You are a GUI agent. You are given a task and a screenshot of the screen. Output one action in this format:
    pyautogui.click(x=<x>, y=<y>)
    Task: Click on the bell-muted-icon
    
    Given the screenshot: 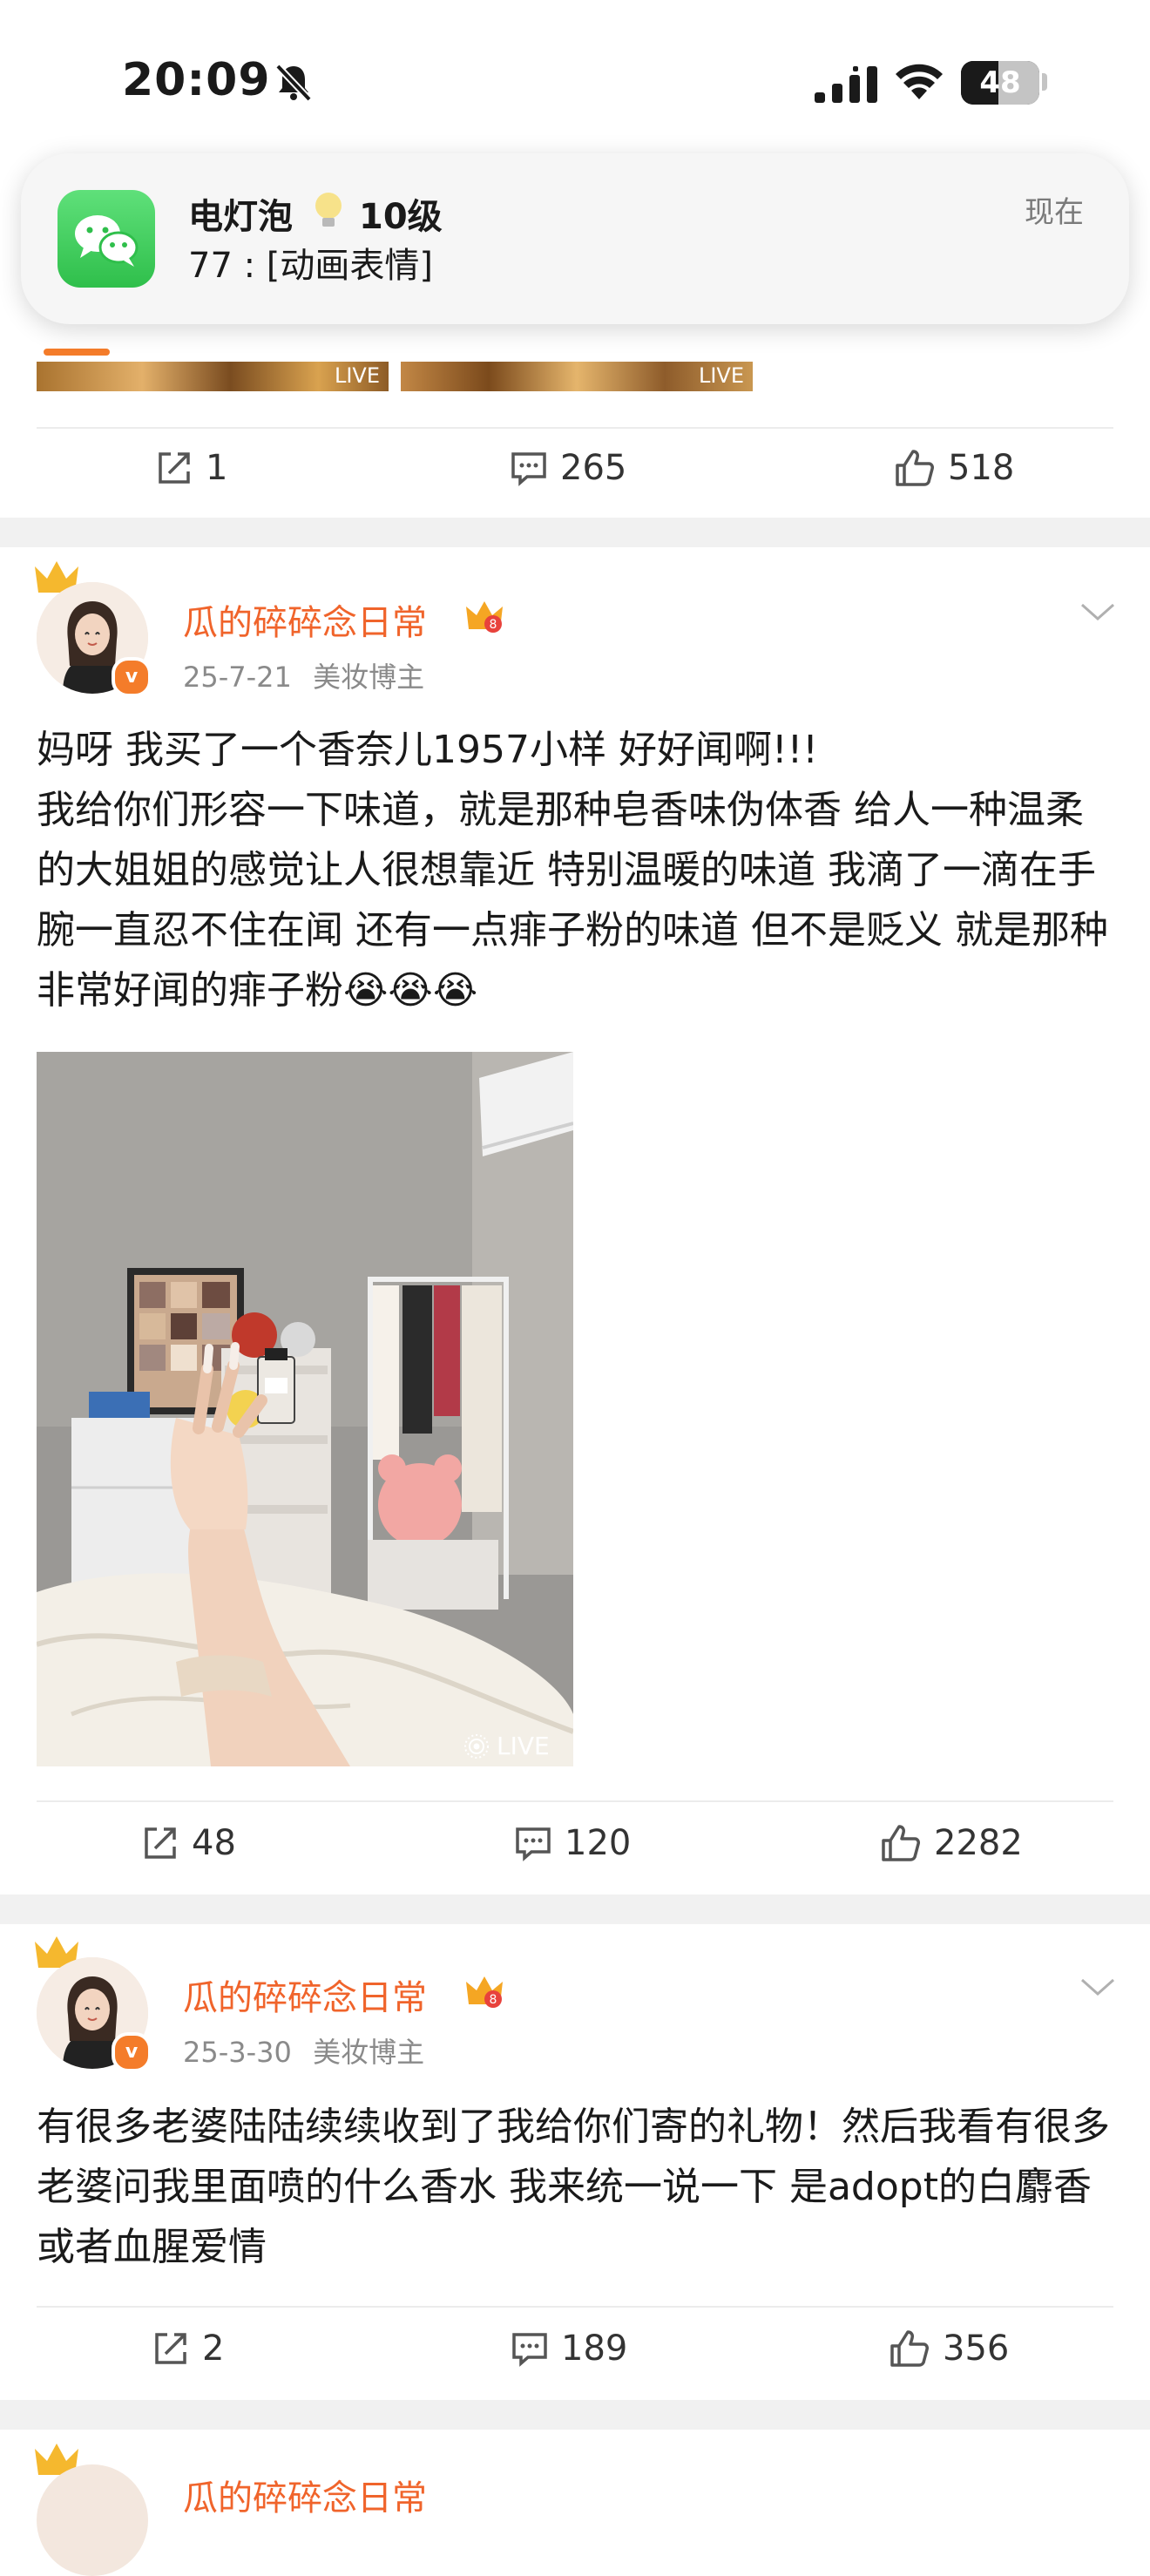 What is the action you would take?
    pyautogui.click(x=293, y=83)
    